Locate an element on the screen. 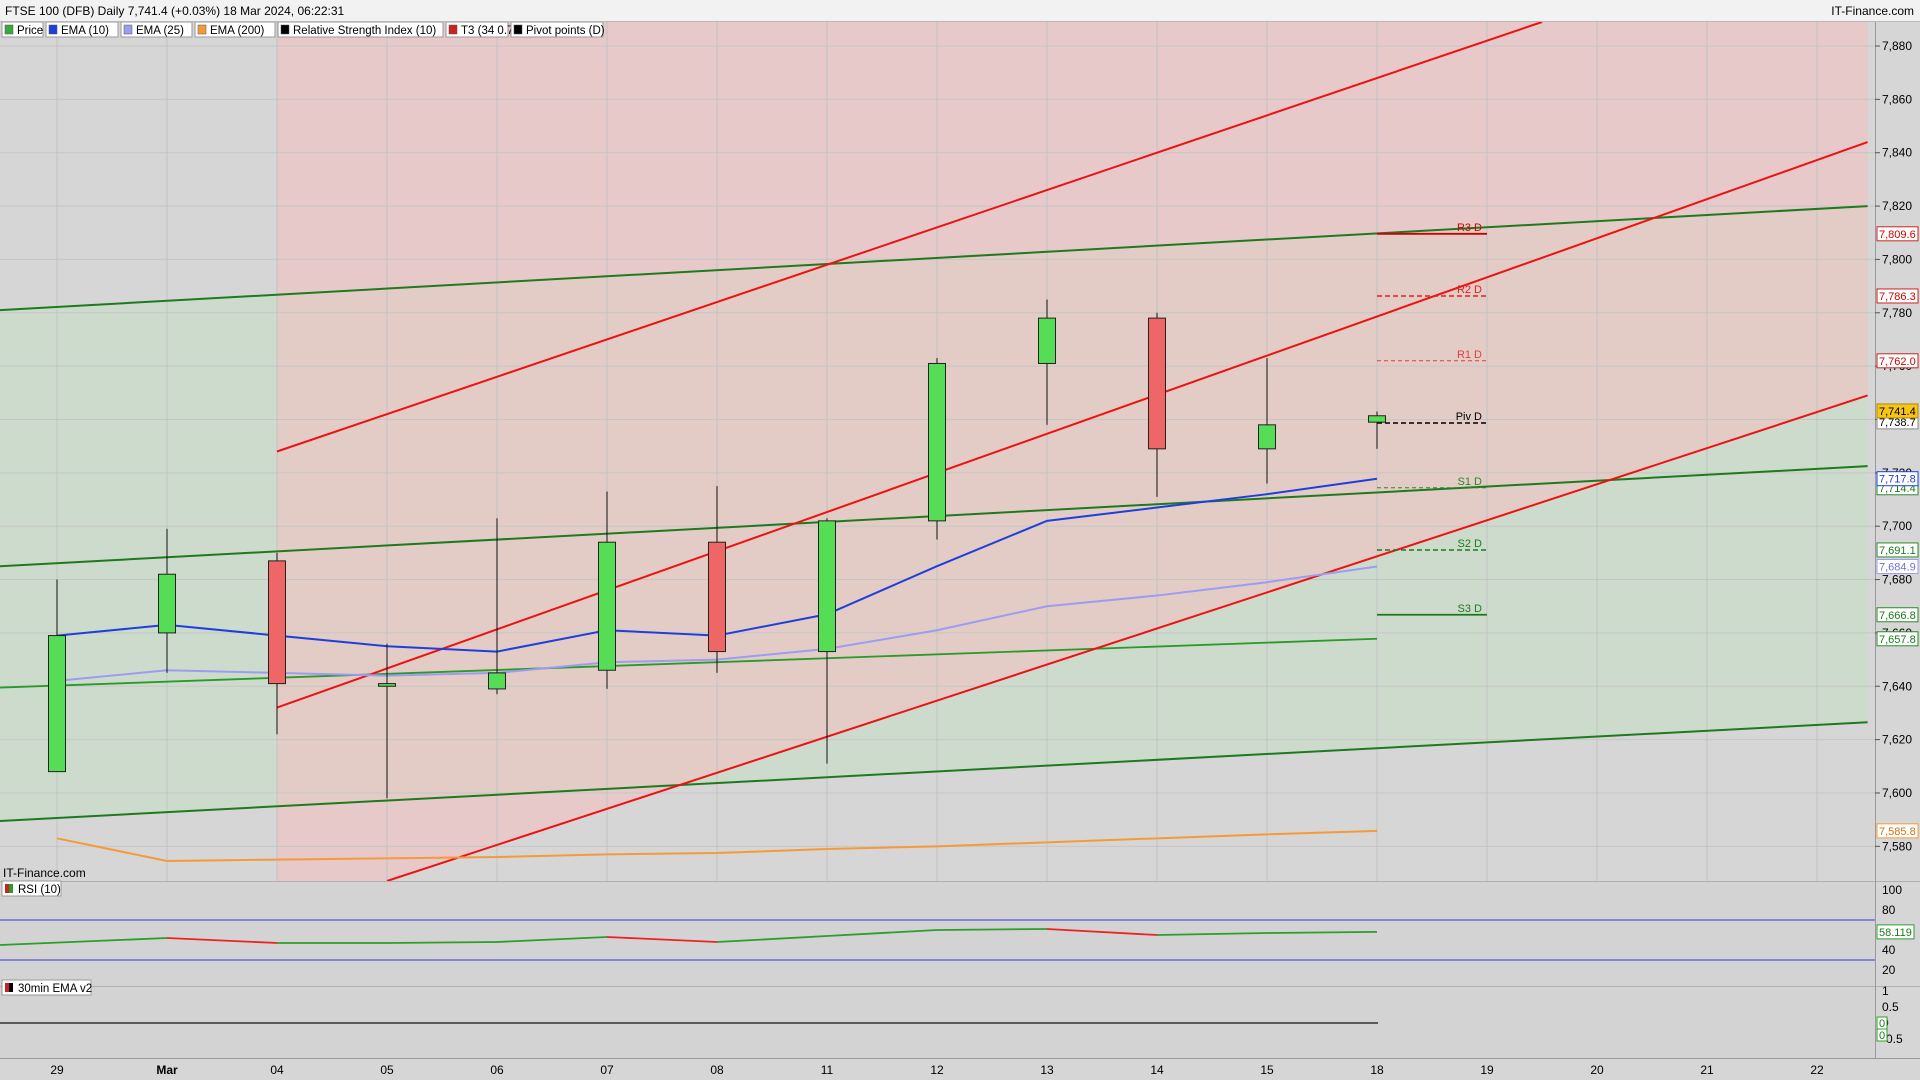 The height and width of the screenshot is (1080, 1920). y-tick-label-11: 7,800 is located at coordinates (1897, 259).